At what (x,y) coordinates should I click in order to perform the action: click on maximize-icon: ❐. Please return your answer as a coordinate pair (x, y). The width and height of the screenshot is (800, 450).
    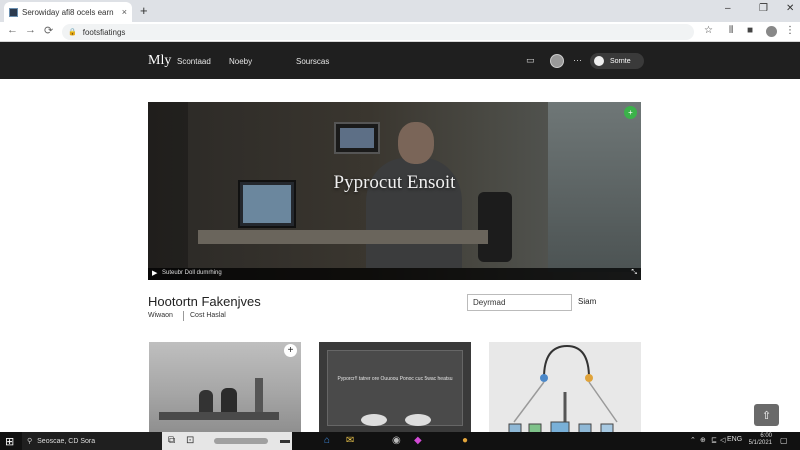
    Looking at the image, I should click on (763, 8).